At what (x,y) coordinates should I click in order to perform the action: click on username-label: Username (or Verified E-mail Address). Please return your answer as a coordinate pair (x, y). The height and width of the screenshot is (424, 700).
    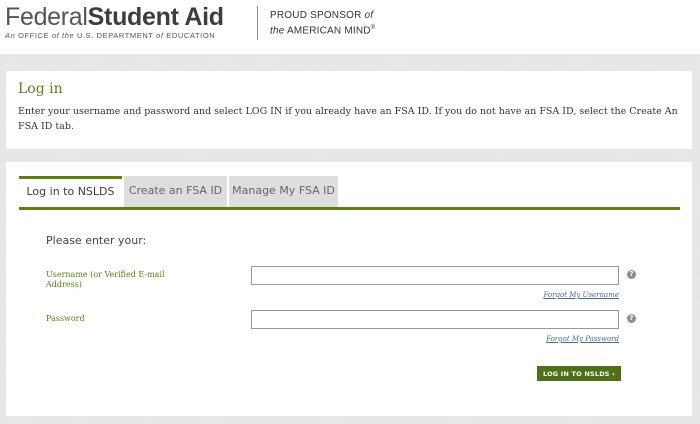
    Looking at the image, I should click on (105, 279).